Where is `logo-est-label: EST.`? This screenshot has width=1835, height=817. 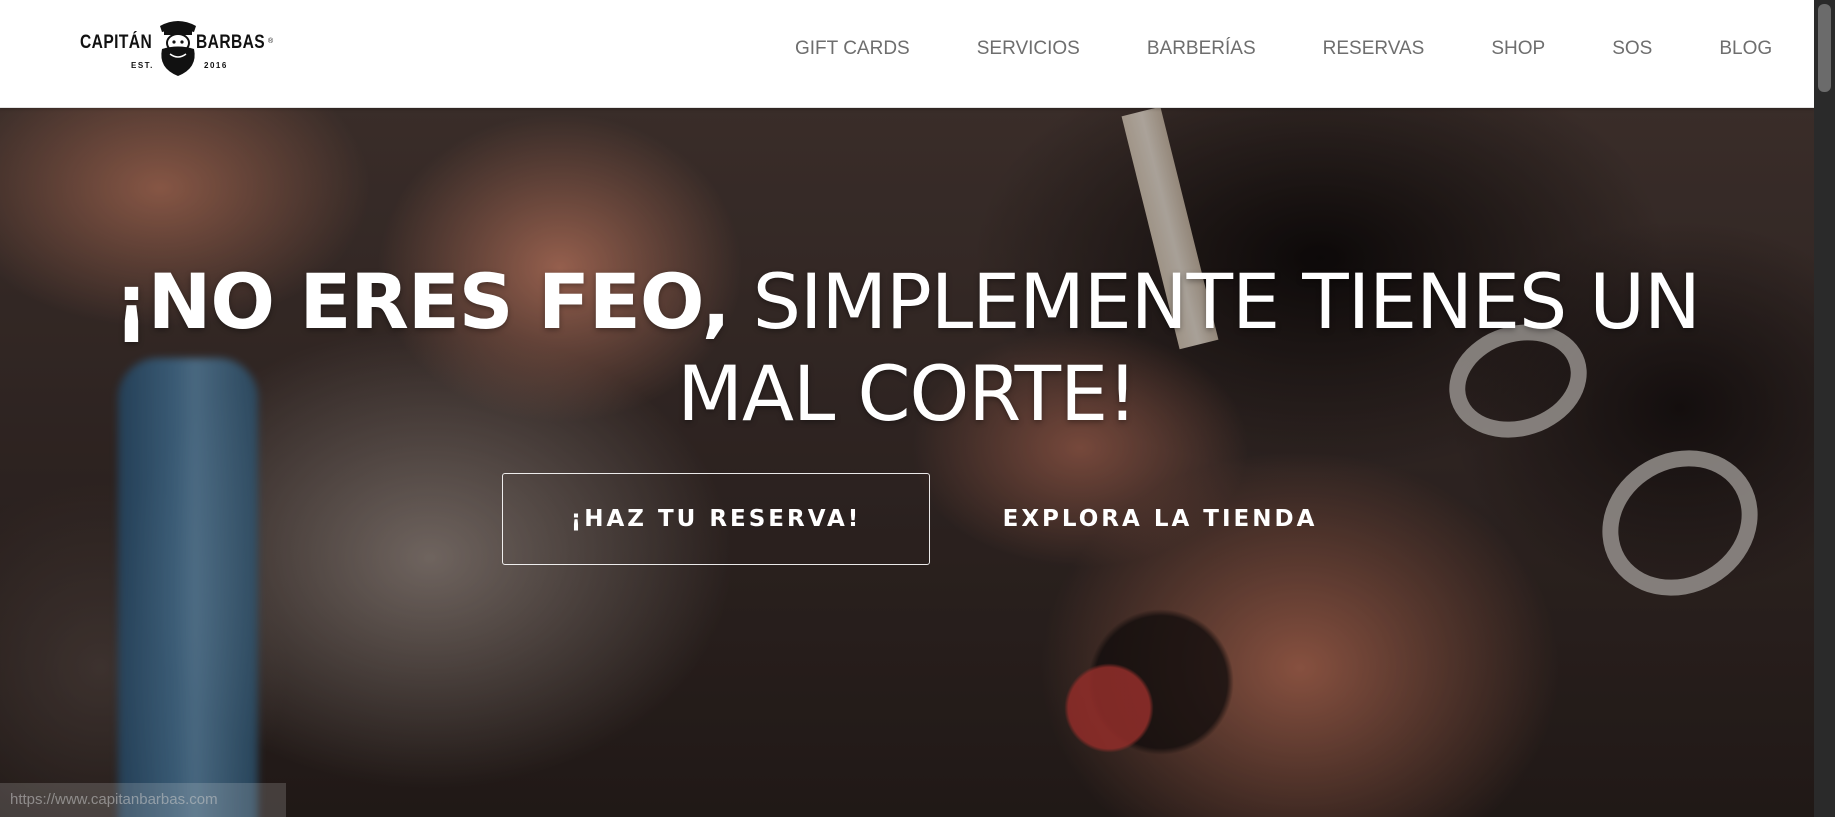
logo-est-label: EST. is located at coordinates (142, 65).